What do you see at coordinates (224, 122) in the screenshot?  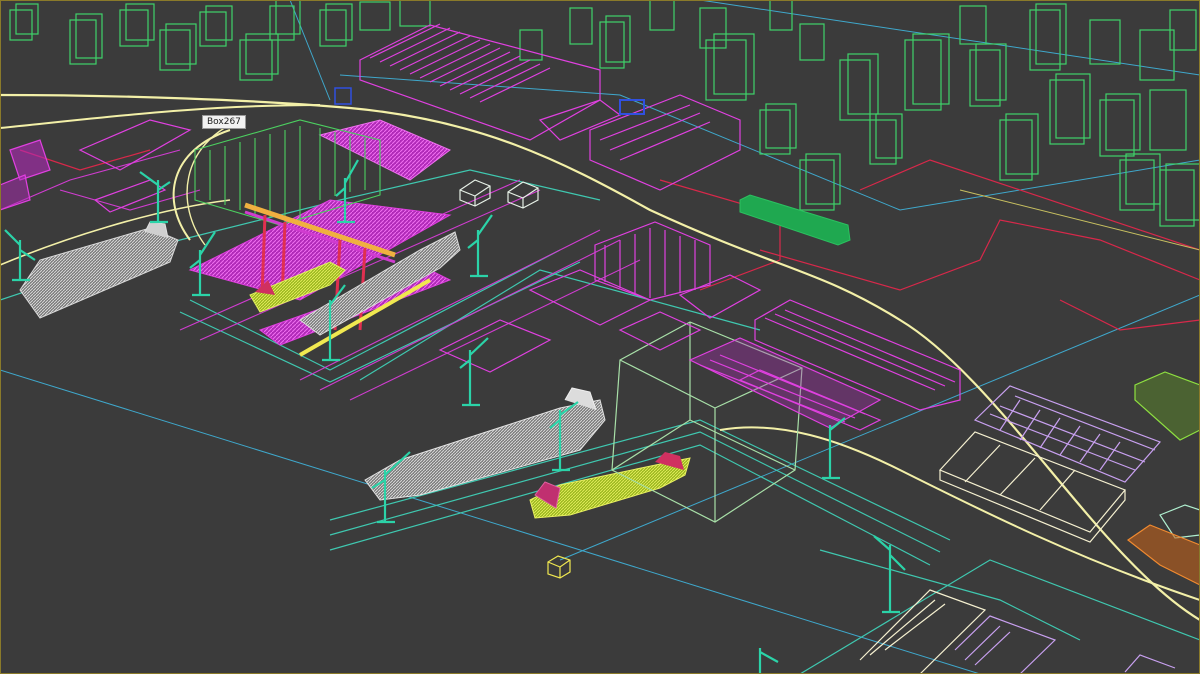 I see `object-tooltip: Box267` at bounding box center [224, 122].